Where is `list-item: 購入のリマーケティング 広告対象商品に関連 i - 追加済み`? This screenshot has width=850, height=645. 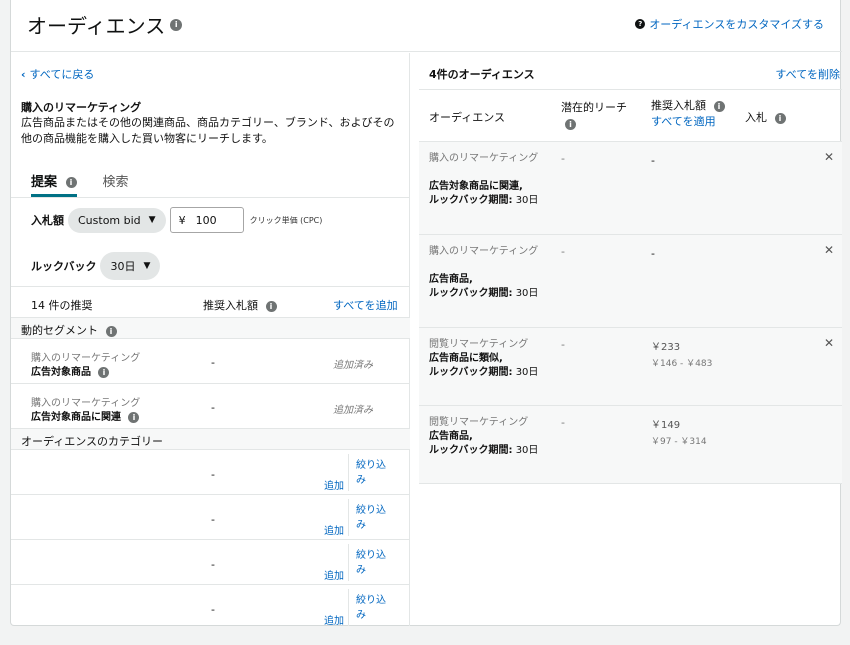 list-item: 購入のリマーケティング 広告対象商品に関連 i - 追加済み is located at coordinates (210, 406).